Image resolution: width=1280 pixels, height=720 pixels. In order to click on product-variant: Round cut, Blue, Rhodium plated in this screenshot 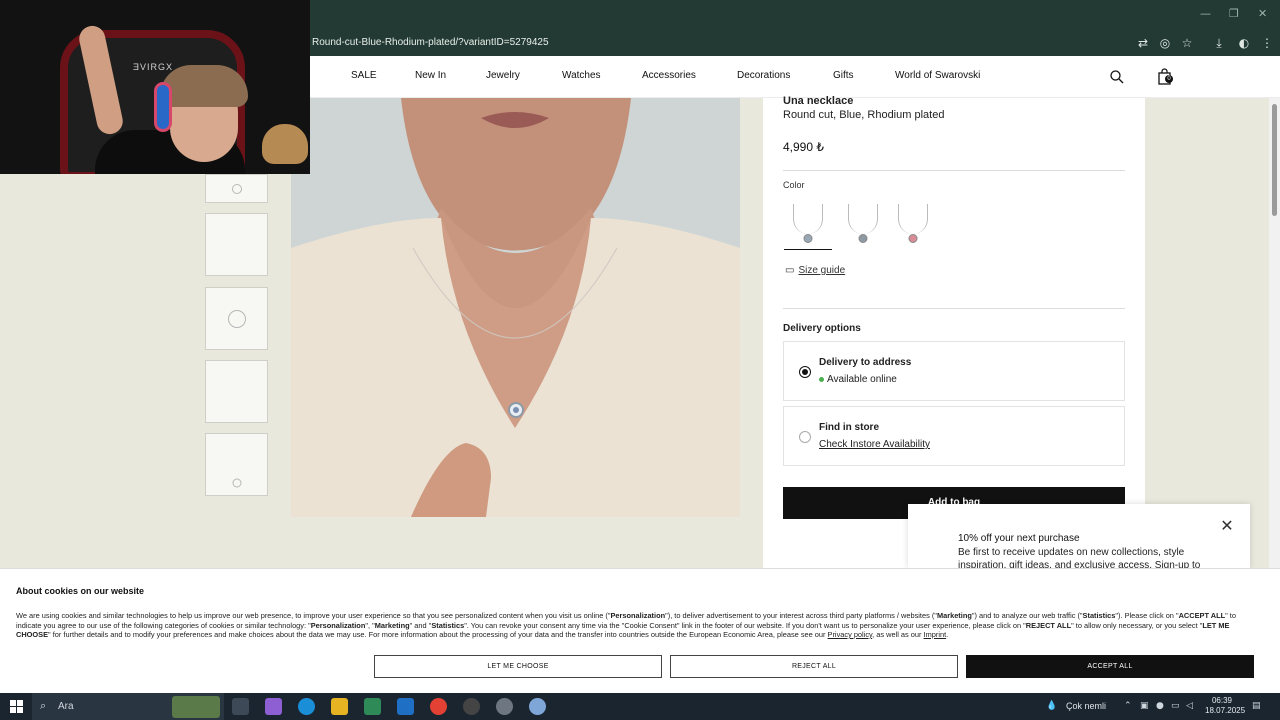, I will do `click(864, 115)`.